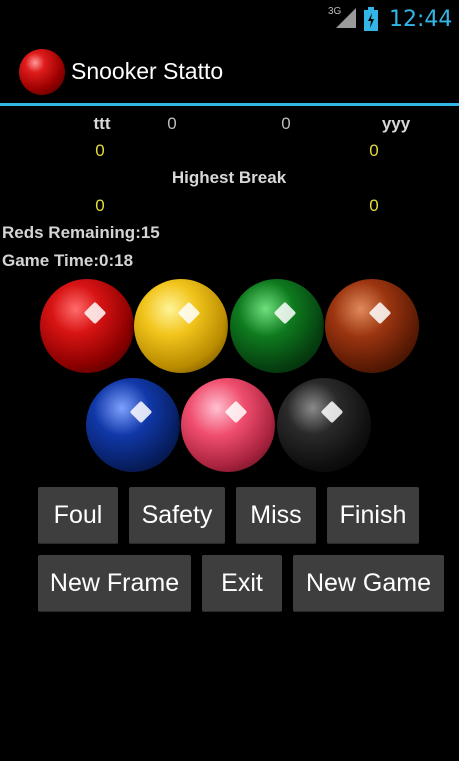 The image size is (459, 761). I want to click on action-bar-divider, so click(229, 104).